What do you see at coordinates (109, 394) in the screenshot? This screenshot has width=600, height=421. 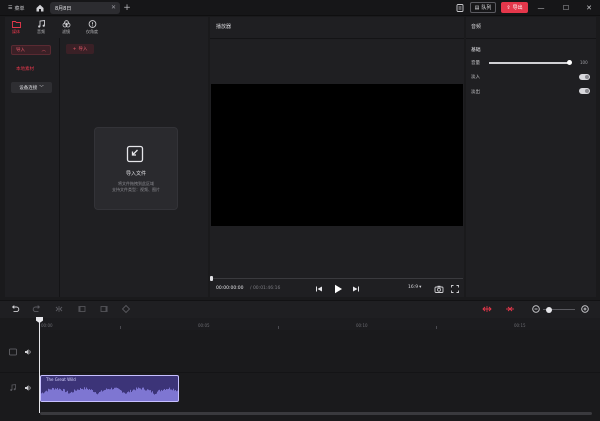 I see `audio-waveform` at bounding box center [109, 394].